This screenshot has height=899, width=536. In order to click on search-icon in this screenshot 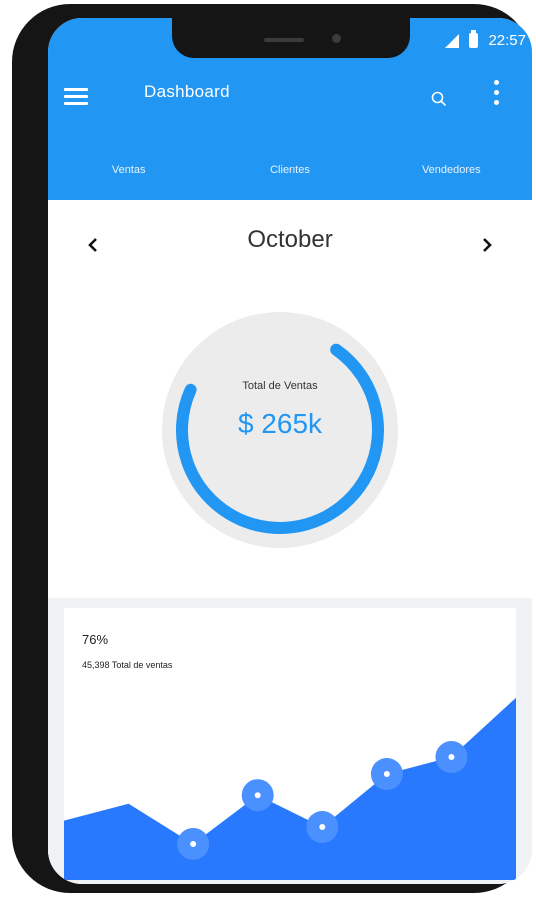, I will do `click(439, 99)`.